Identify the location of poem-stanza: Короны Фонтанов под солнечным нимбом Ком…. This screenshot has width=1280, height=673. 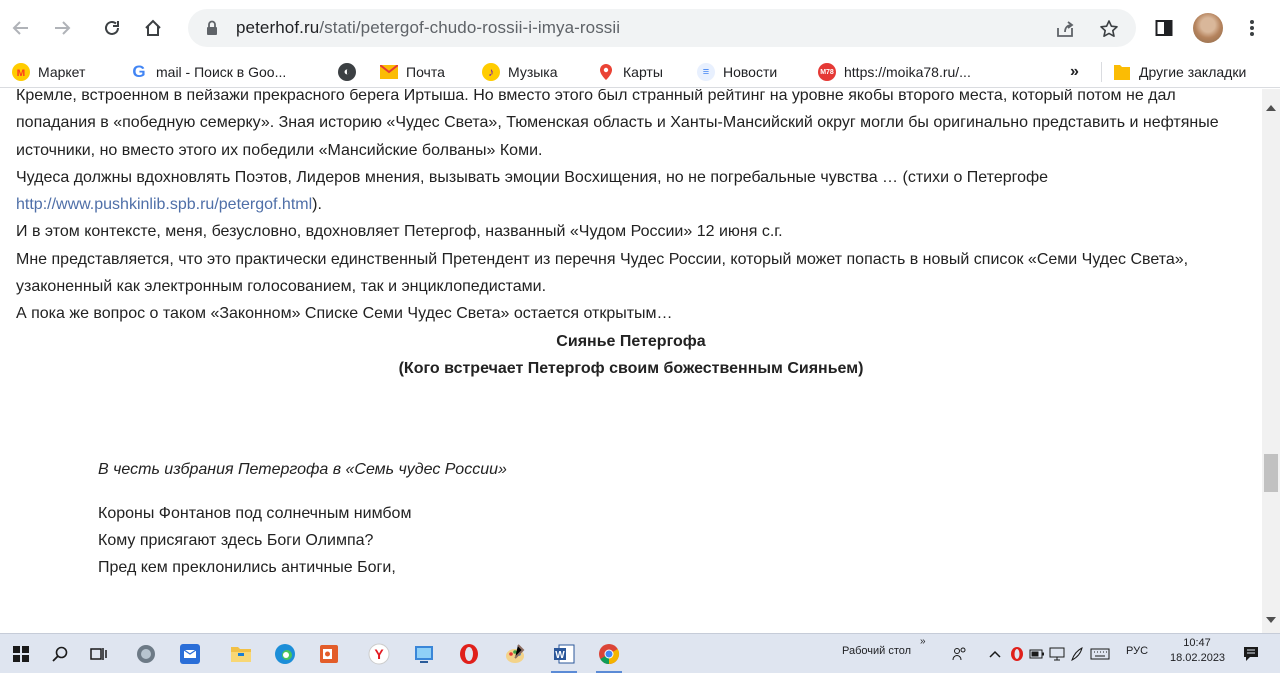
(672, 541).